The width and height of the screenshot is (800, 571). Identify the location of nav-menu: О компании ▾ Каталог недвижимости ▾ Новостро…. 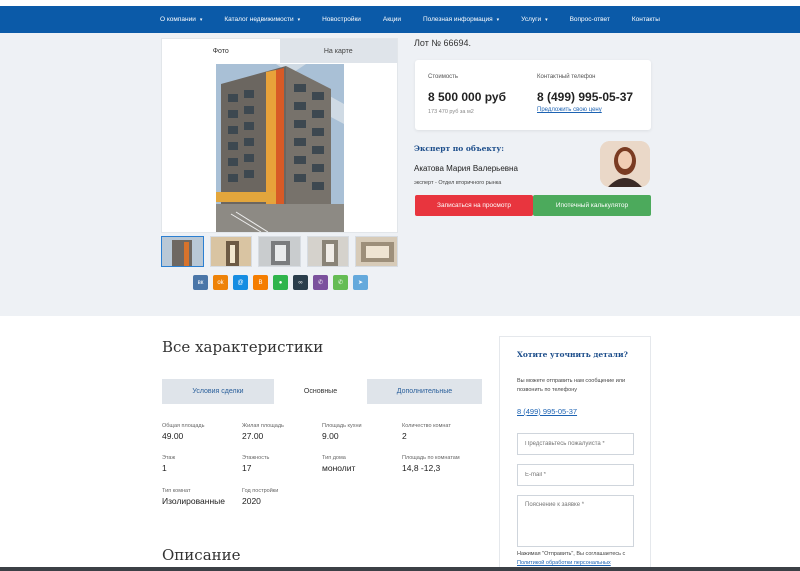
(410, 19).